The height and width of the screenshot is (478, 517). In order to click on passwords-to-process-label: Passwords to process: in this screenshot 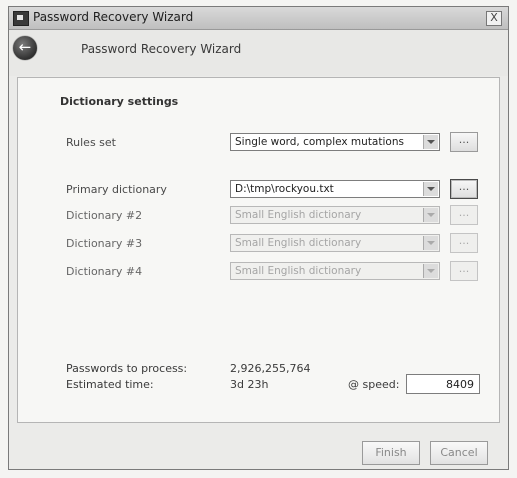, I will do `click(127, 368)`.